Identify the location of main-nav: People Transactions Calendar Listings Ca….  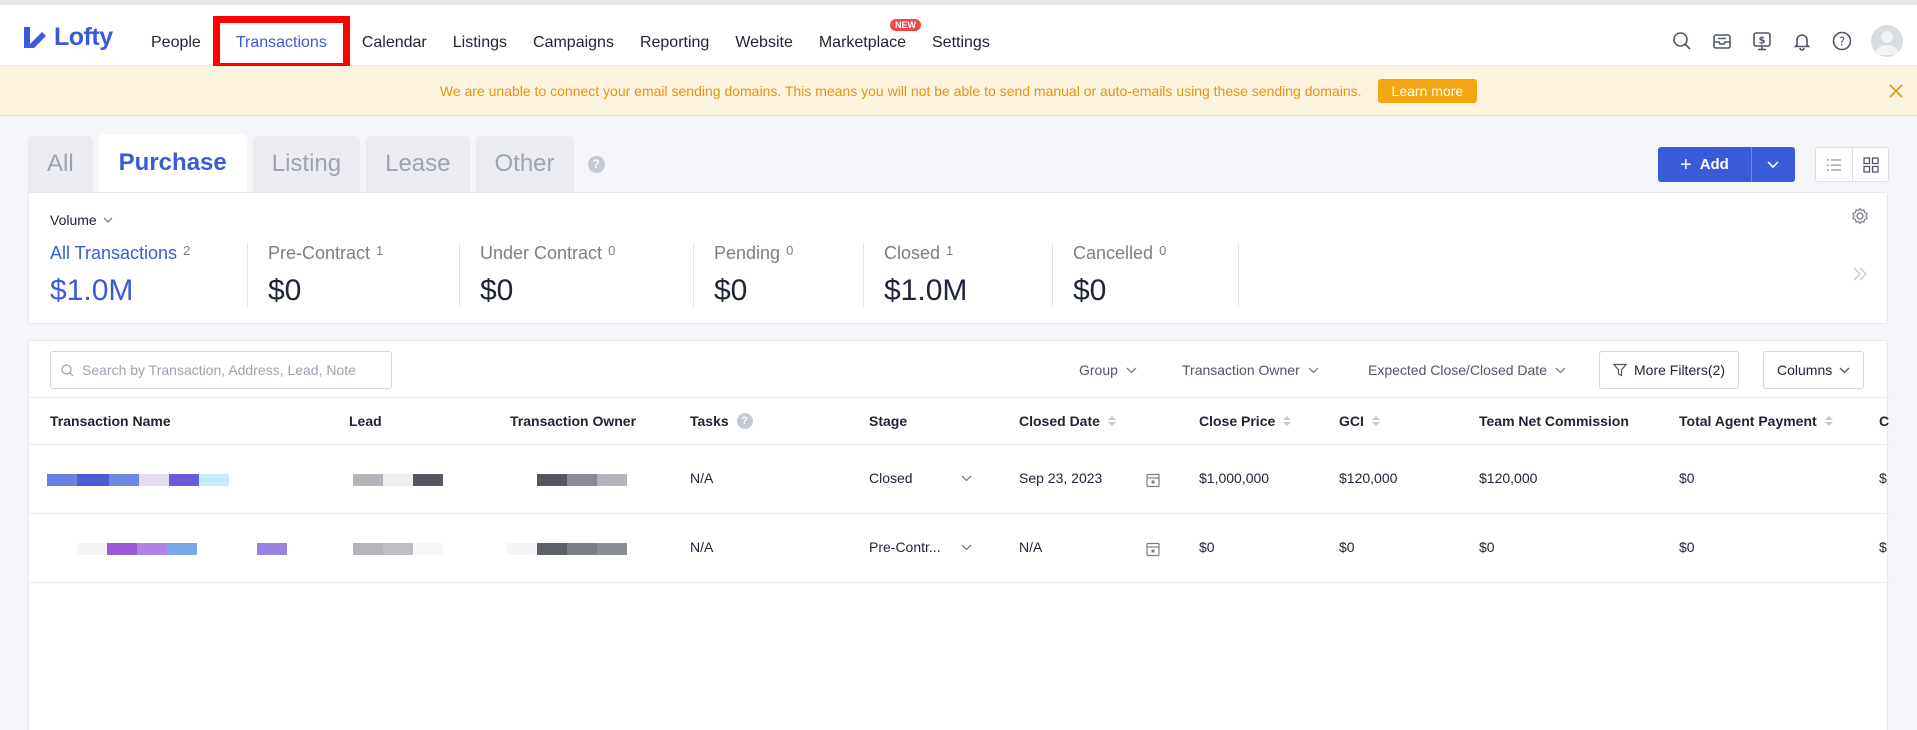
(570, 43).